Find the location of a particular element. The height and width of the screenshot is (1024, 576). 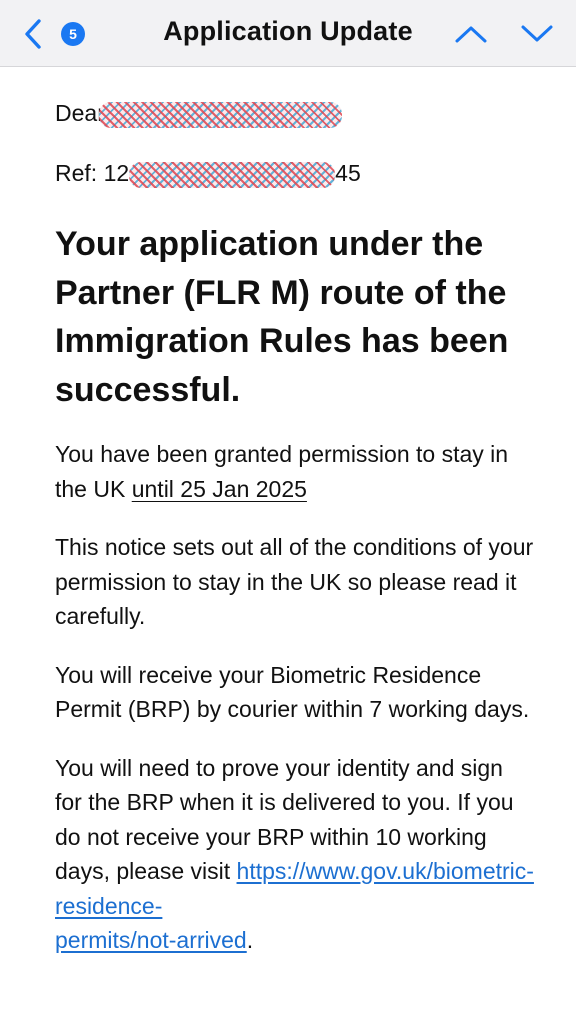

unread-count-badge: 5 is located at coordinates (73, 34).